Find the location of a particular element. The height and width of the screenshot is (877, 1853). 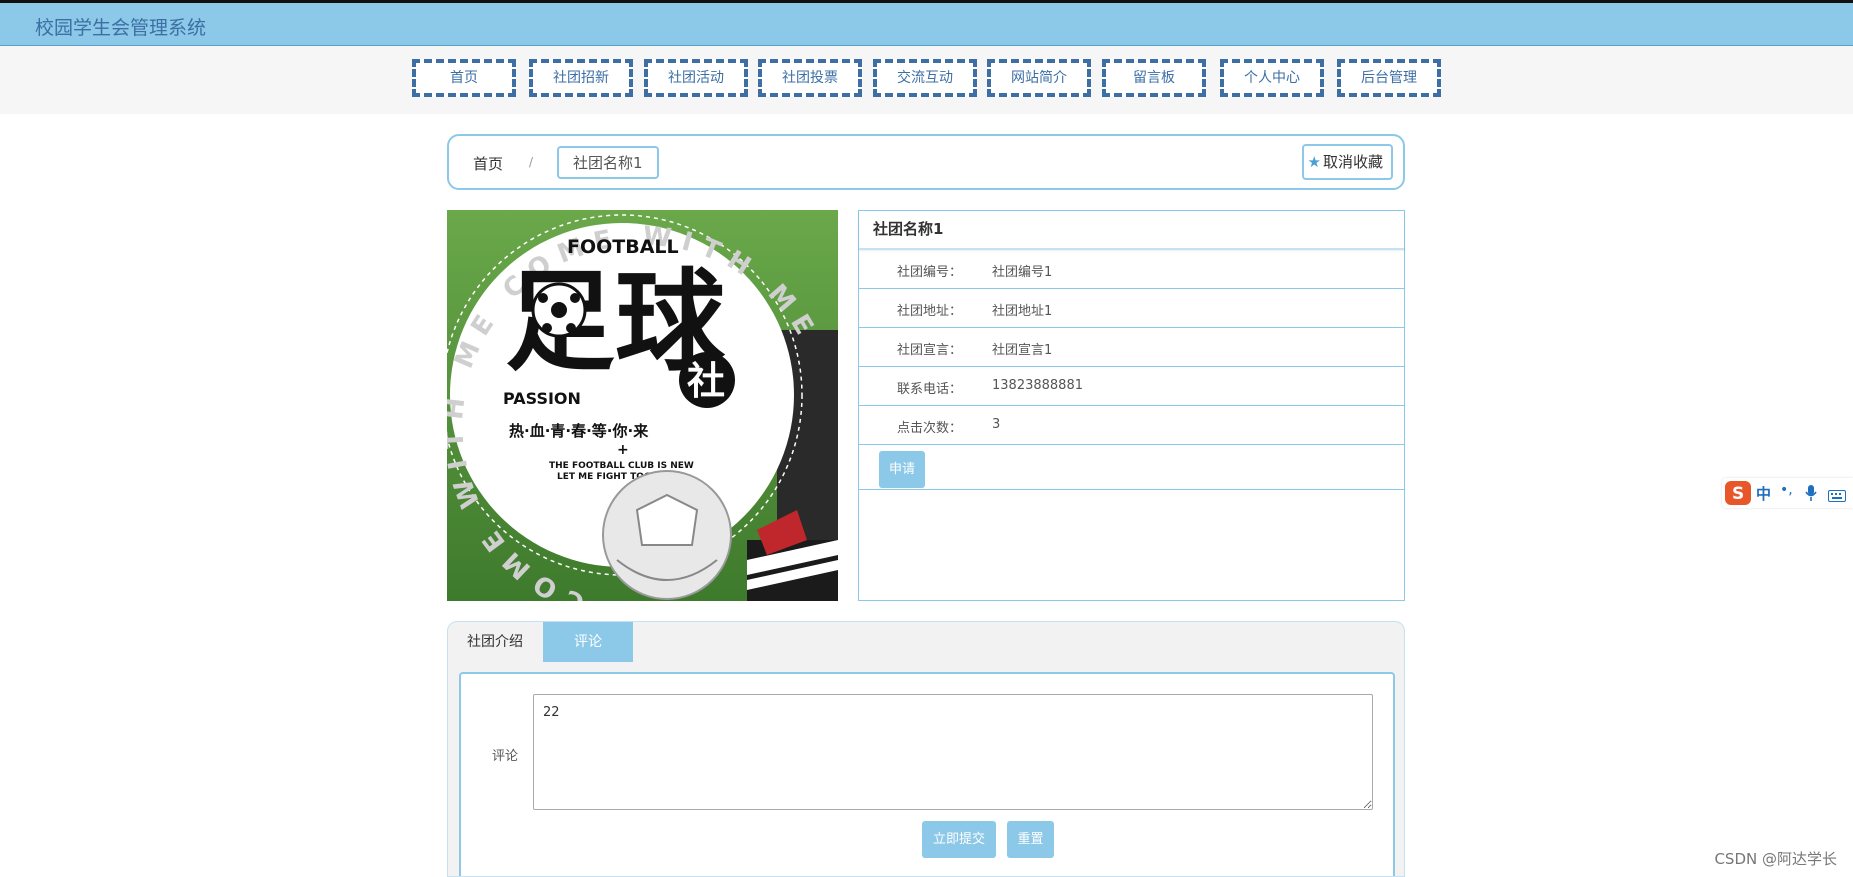

nav-item-activities: 社团活动 is located at coordinates (696, 78).